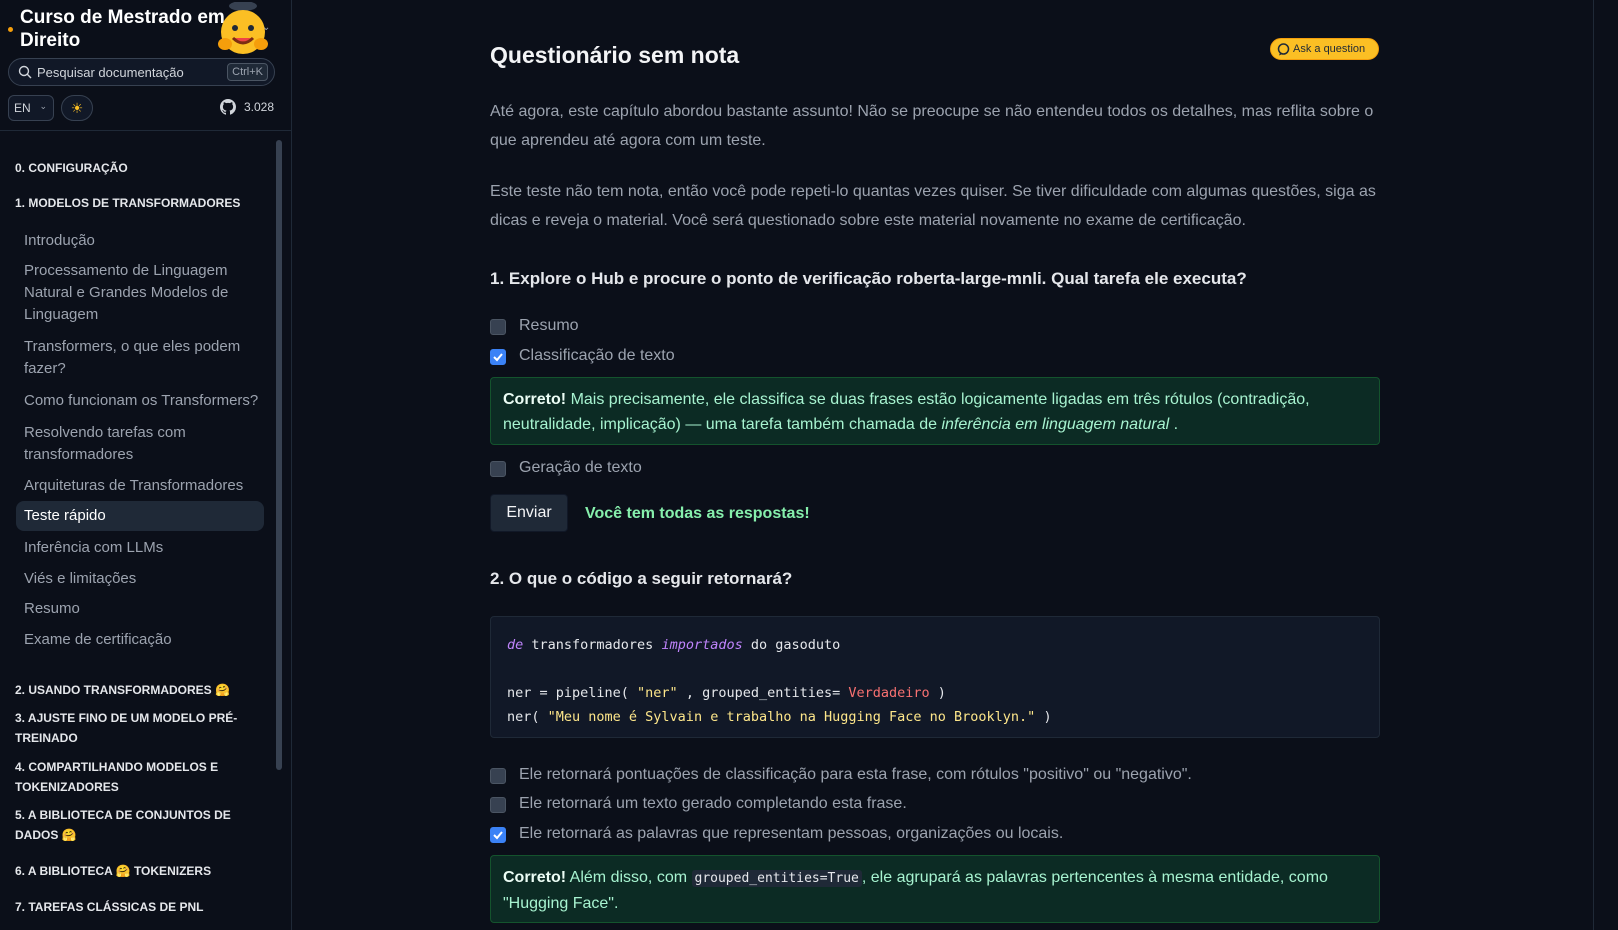 This screenshot has width=1618, height=930. What do you see at coordinates (763, 693) in the screenshot?
I see `code-text: , grouped_entities=` at bounding box center [763, 693].